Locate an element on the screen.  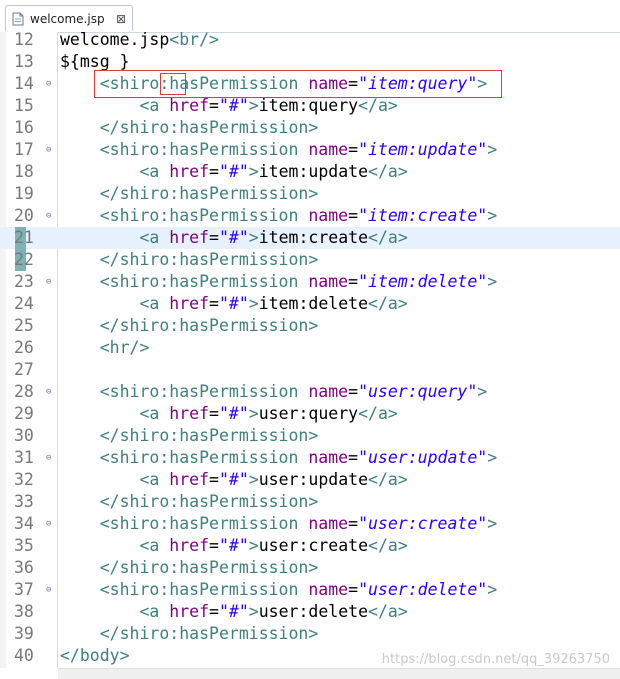
code-token: item:delete is located at coordinates (313, 303).